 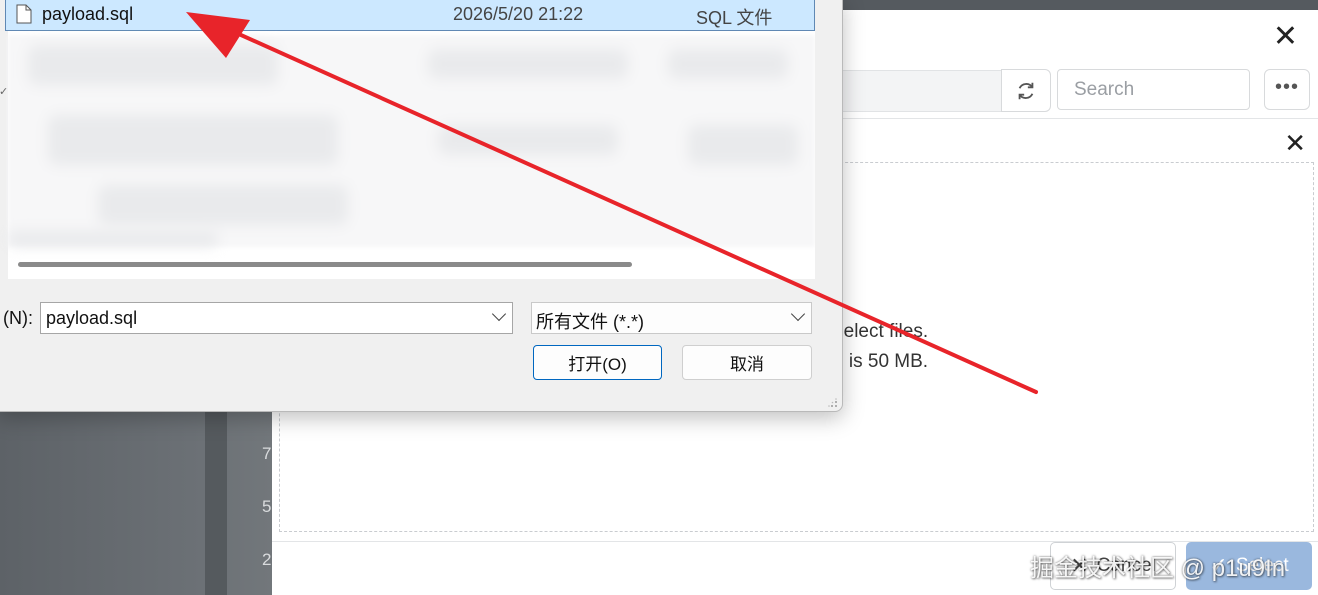 I want to click on file-type: SQL 文件, so click(x=734, y=18).